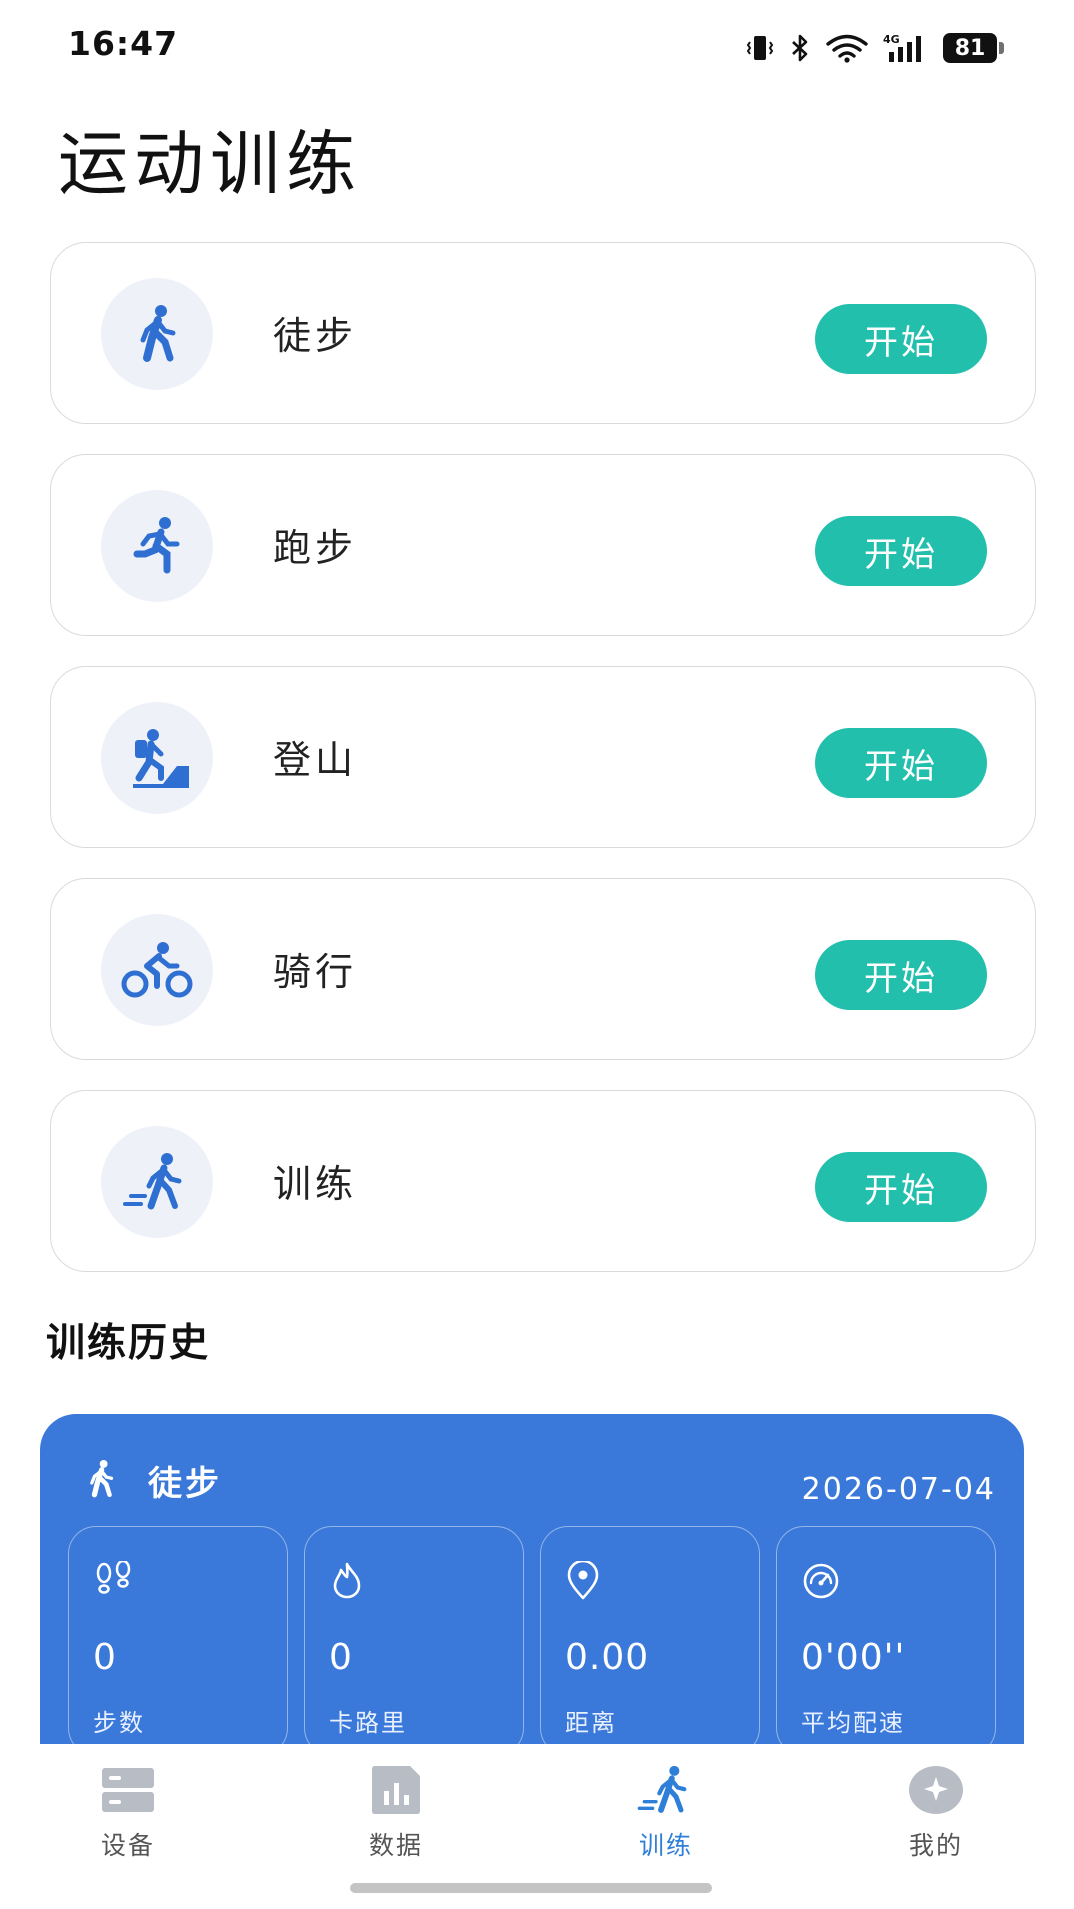 This screenshot has height=1909, width=1074. I want to click on status-icons: 4G 81, so click(874, 48).